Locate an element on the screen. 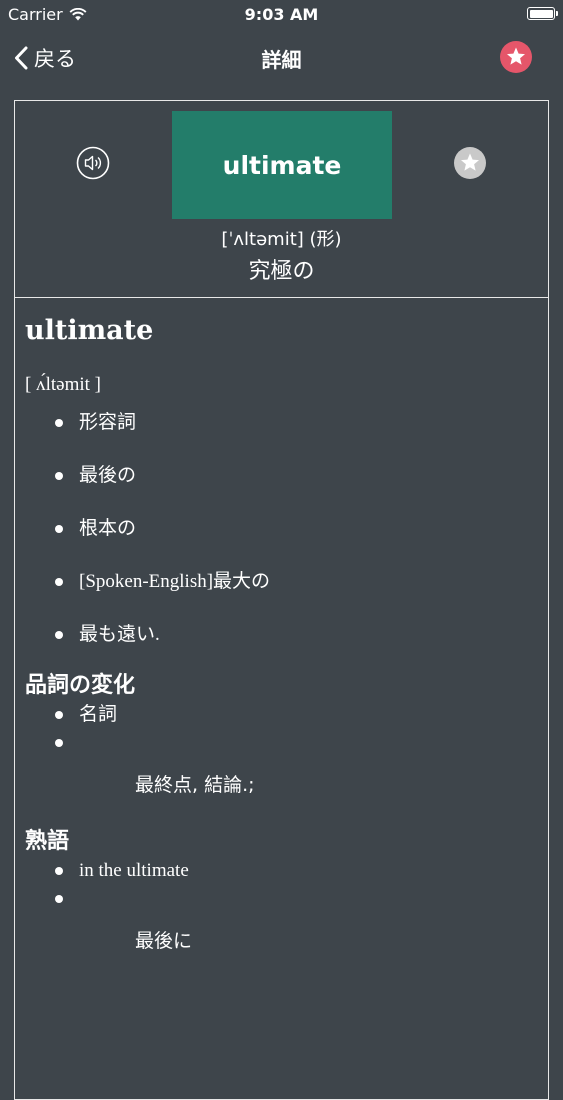 The width and height of the screenshot is (563, 1100). page-title: 詳細 is located at coordinates (281, 60).